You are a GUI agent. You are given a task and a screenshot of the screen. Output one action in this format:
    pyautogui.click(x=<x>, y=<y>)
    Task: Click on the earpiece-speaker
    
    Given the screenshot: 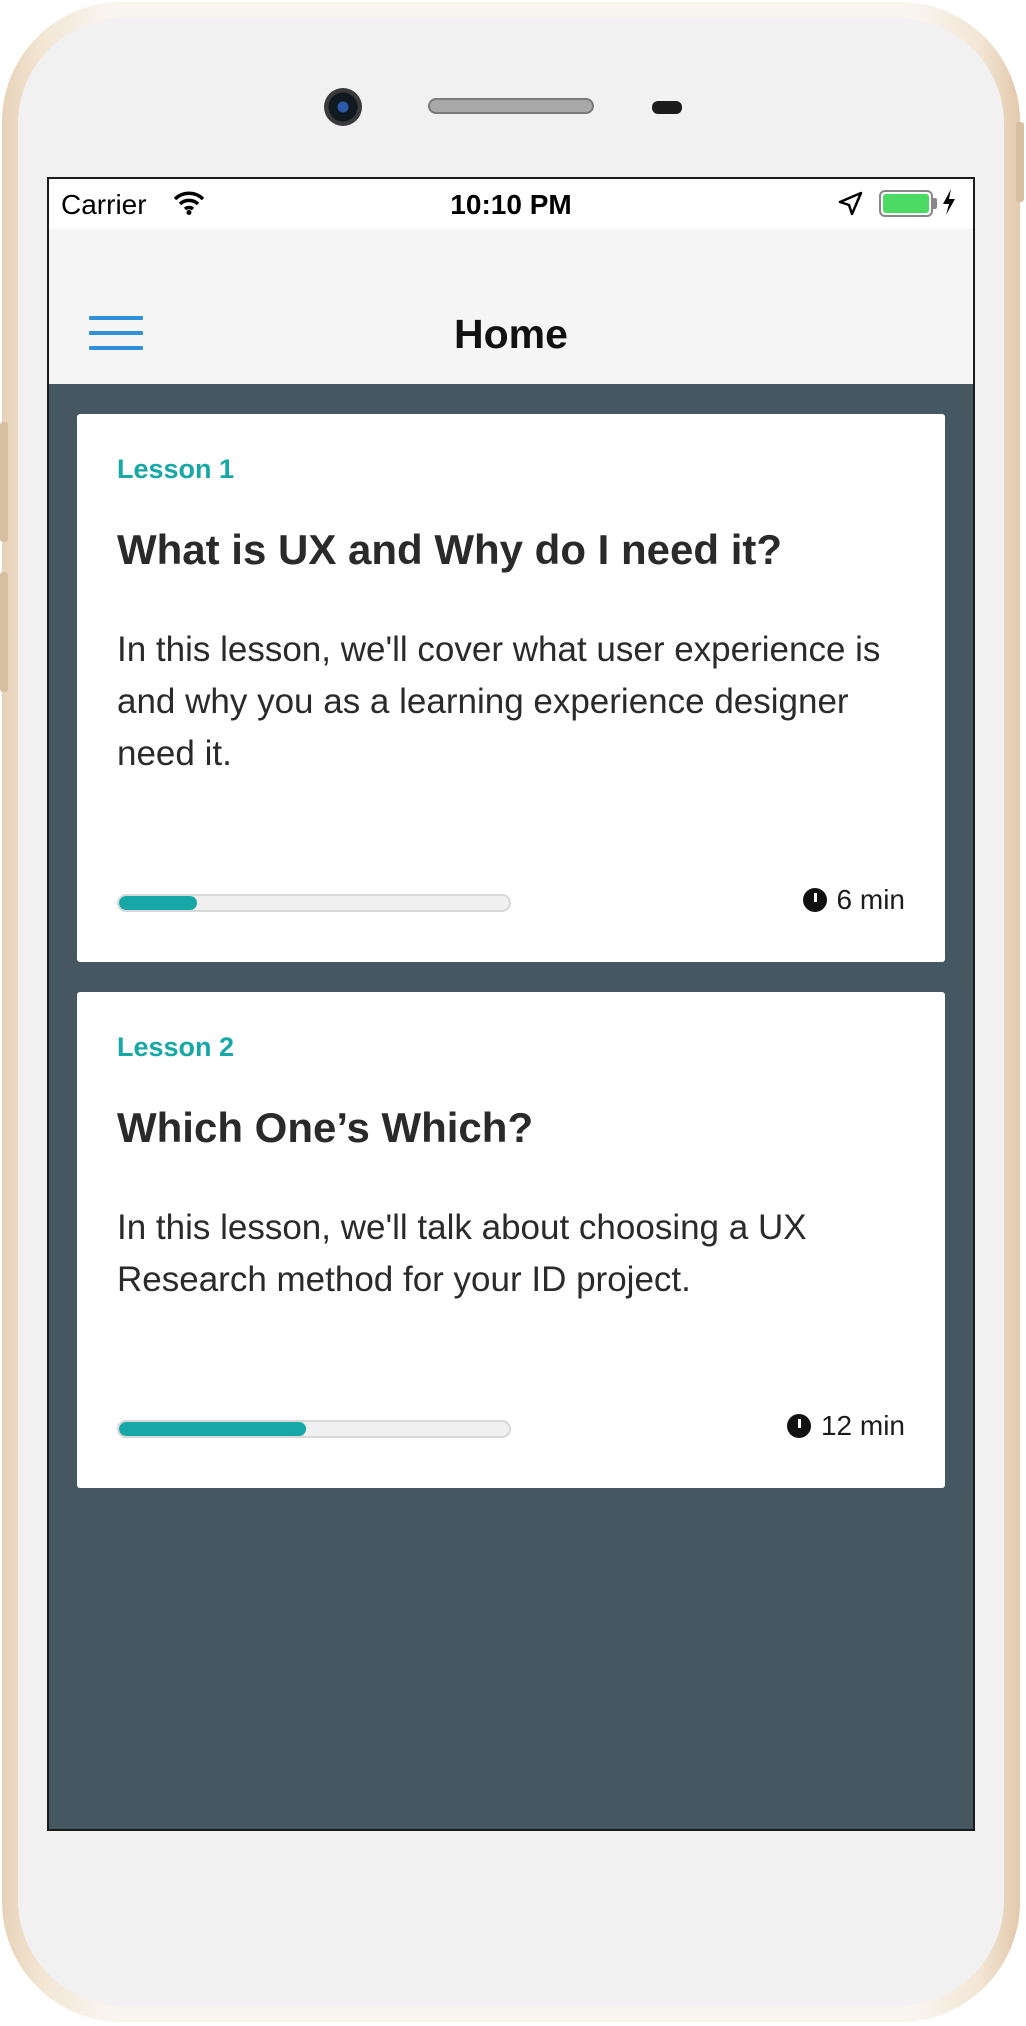 What is the action you would take?
    pyautogui.click(x=511, y=106)
    